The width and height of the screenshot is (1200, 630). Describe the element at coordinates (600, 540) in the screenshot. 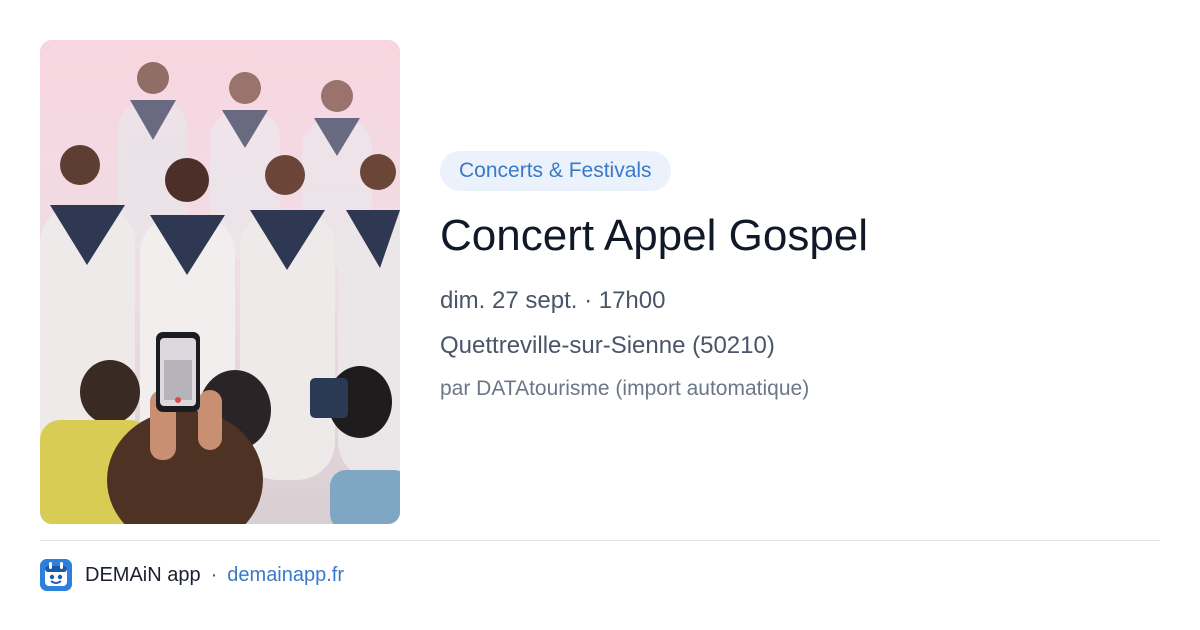

I see `footer-divider` at that location.